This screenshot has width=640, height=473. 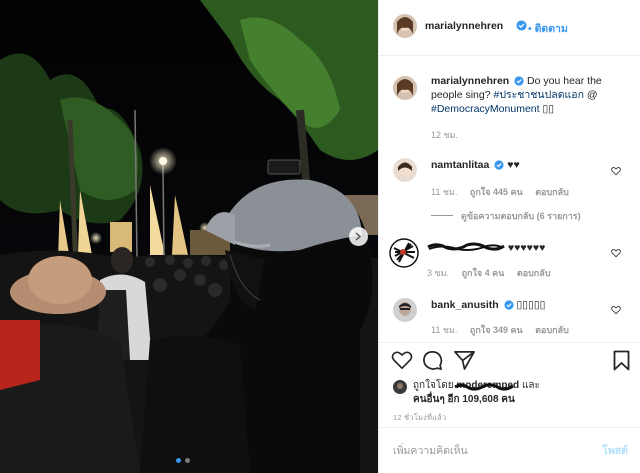 I want to click on caption-username: marialynnehren, so click(x=470, y=81).